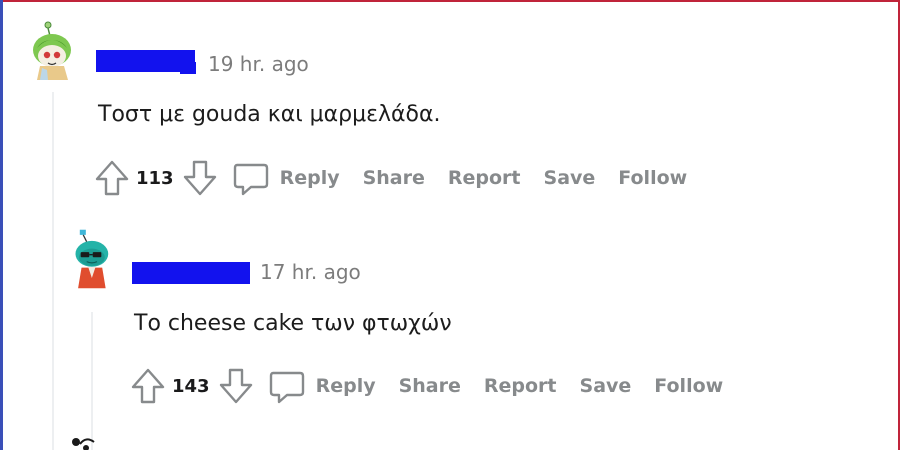 Image resolution: width=900 pixels, height=450 pixels. What do you see at coordinates (53, 49) in the screenshot?
I see `snoo-avatar-green-icon` at bounding box center [53, 49].